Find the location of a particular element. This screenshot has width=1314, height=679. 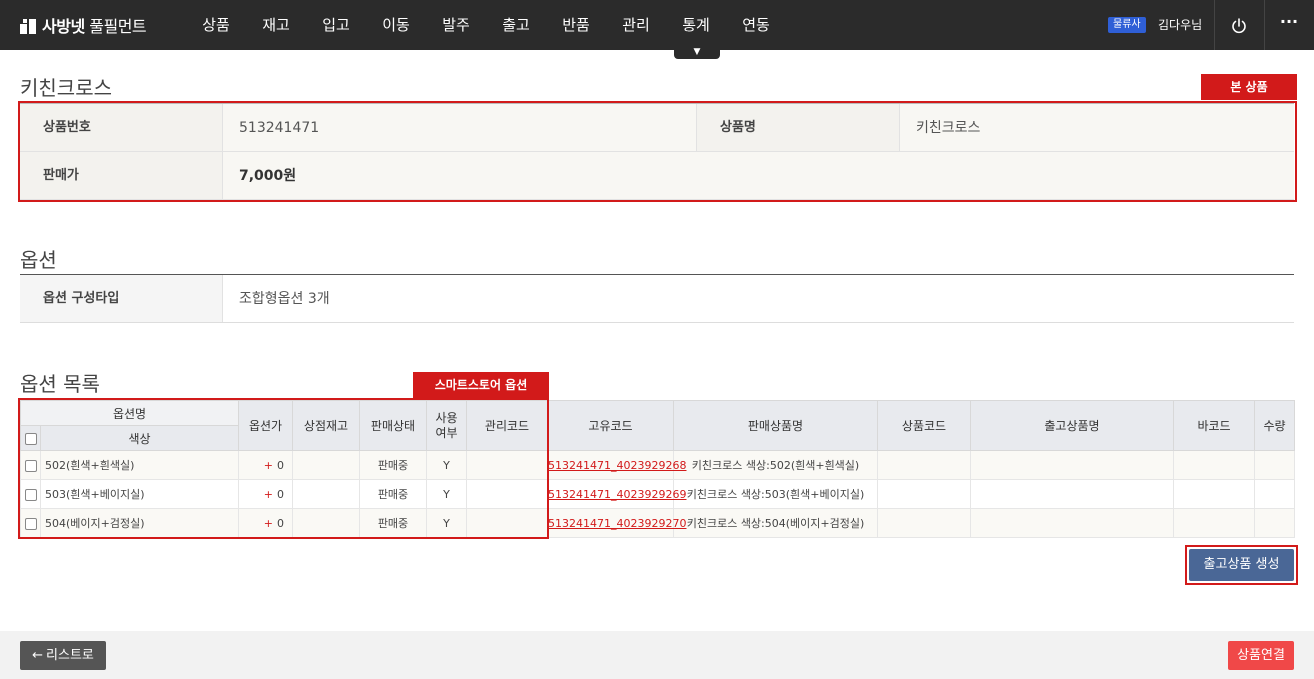

header-qty: 수량 is located at coordinates (1274, 425).